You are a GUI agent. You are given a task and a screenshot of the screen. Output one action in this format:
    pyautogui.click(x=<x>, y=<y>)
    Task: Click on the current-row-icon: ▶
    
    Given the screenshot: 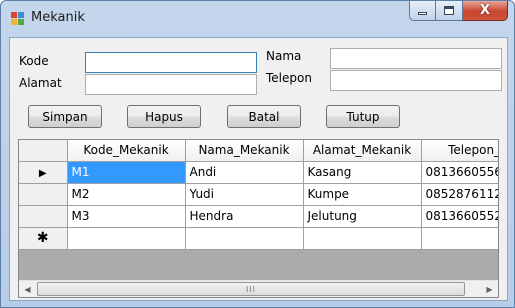 What is the action you would take?
    pyautogui.click(x=42, y=173)
    